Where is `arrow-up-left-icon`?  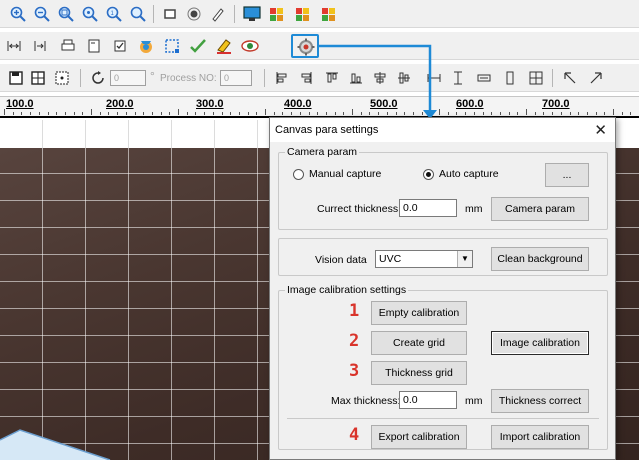 arrow-up-left-icon is located at coordinates (570, 78).